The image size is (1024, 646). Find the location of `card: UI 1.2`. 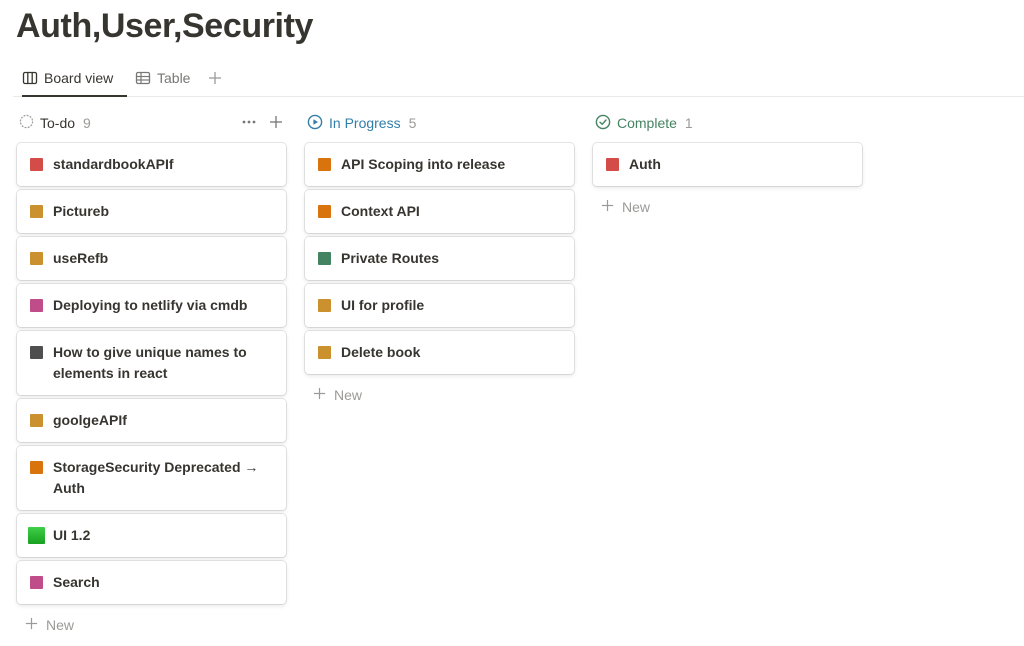

card: UI 1.2 is located at coordinates (151, 535).